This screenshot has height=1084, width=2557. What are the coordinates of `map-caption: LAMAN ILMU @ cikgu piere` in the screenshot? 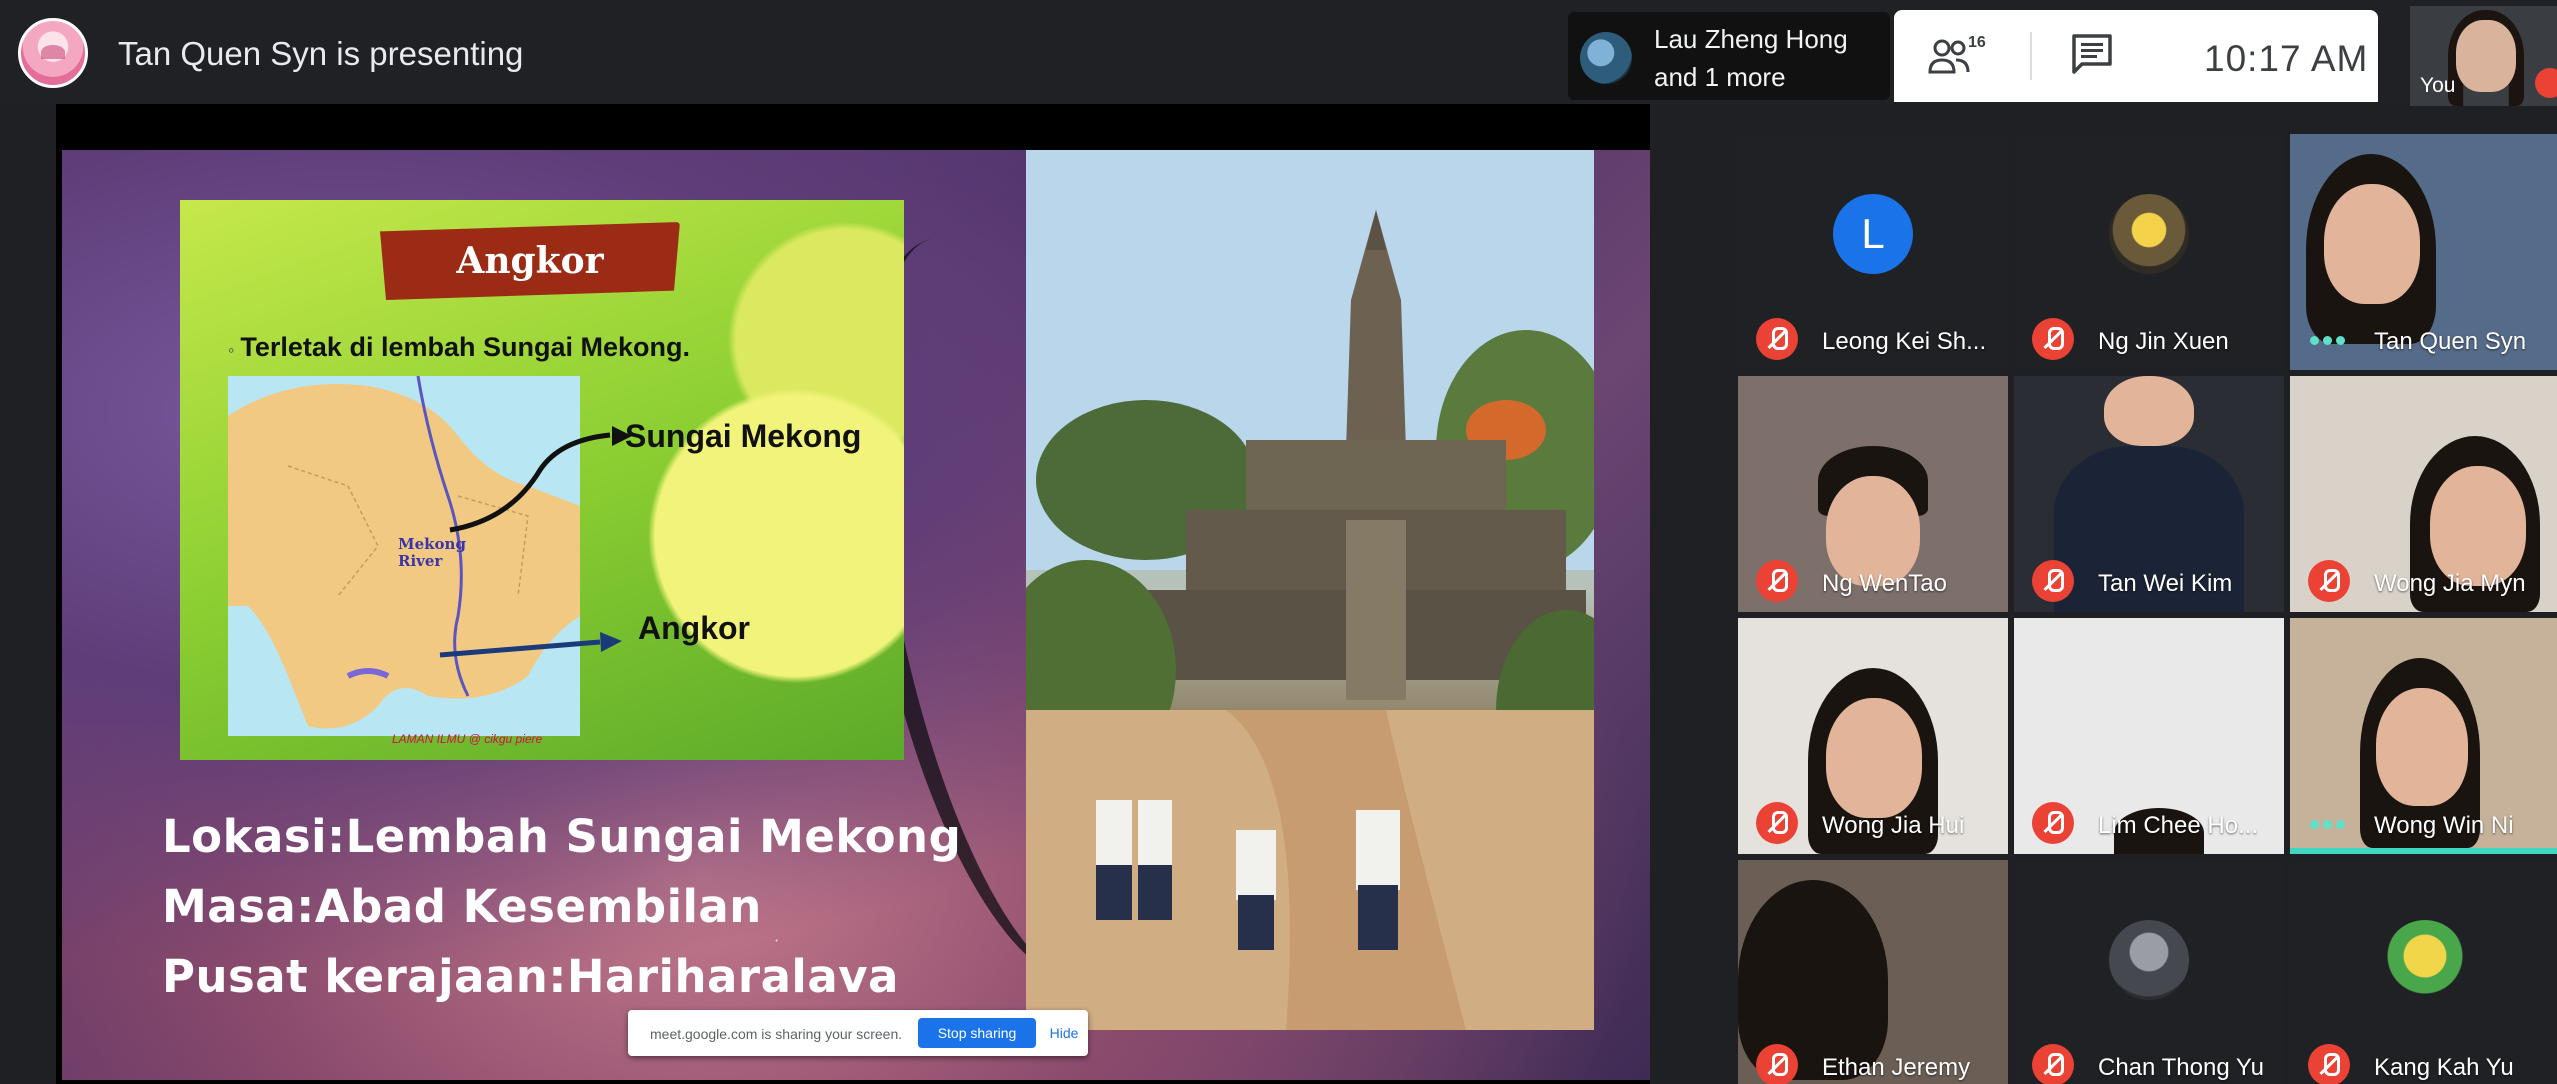 It's located at (467, 739).